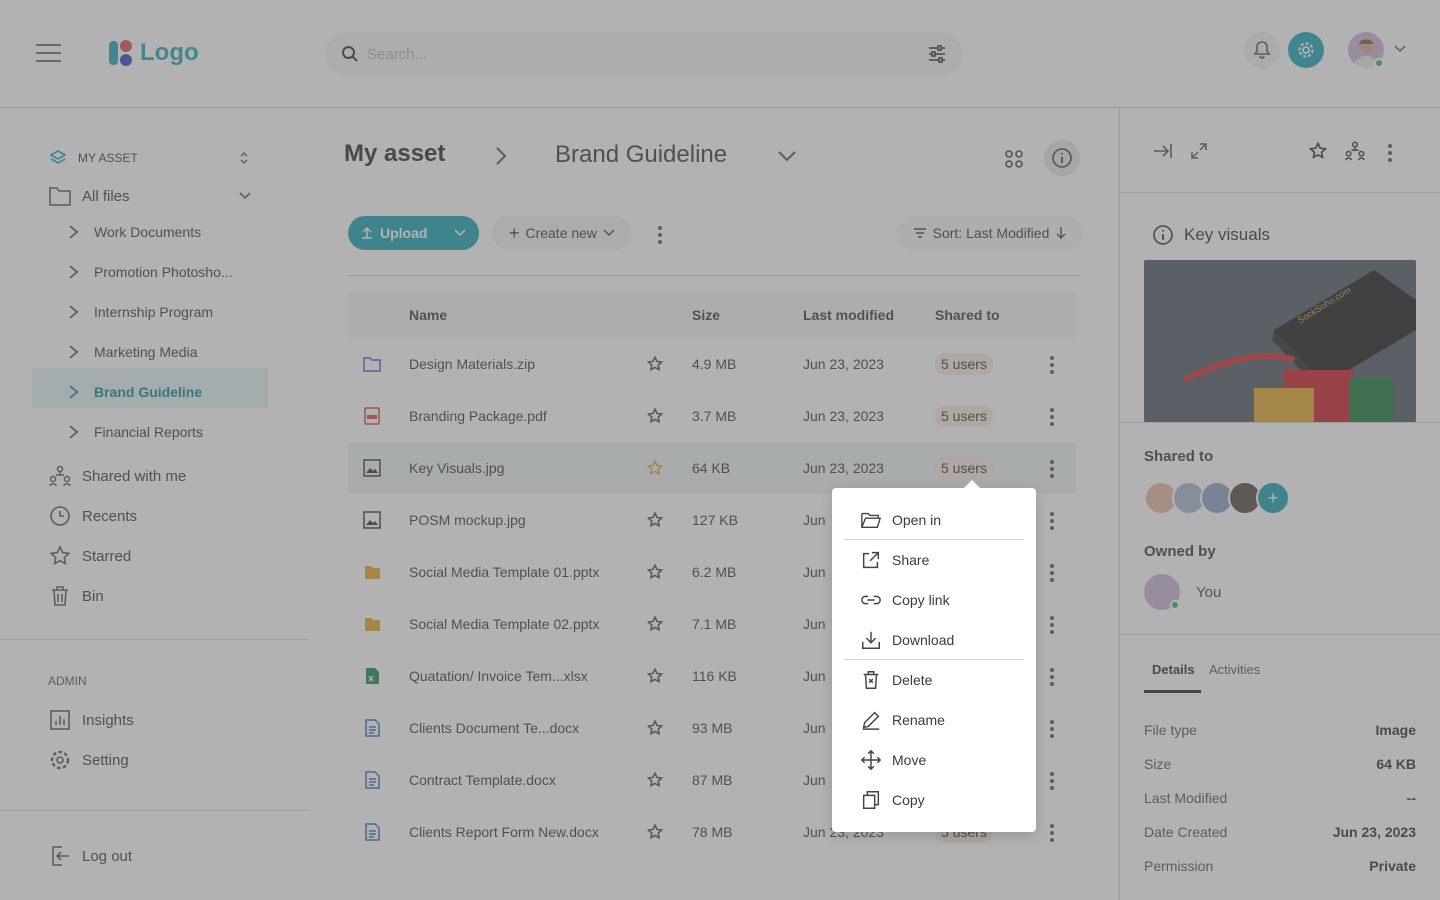 Image resolution: width=1440 pixels, height=900 pixels. What do you see at coordinates (153, 53) in the screenshot?
I see `logo: Logo` at bounding box center [153, 53].